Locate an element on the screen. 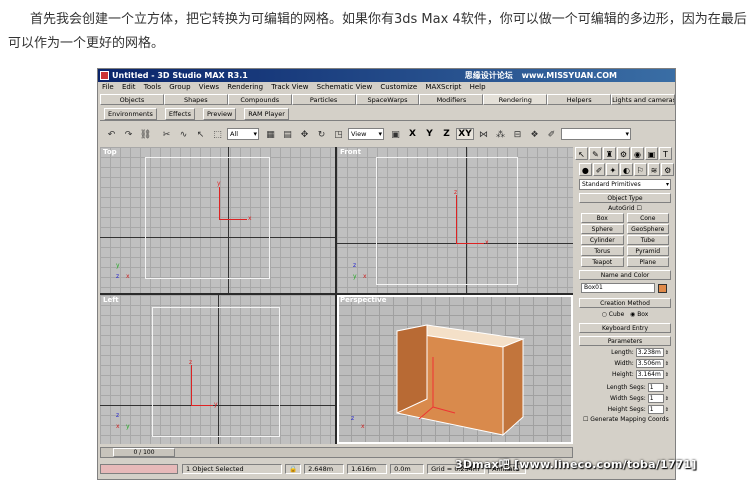 Image resolution: width=750 pixels, height=480 pixels. length-spinner: ⇕ is located at coordinates (667, 353).